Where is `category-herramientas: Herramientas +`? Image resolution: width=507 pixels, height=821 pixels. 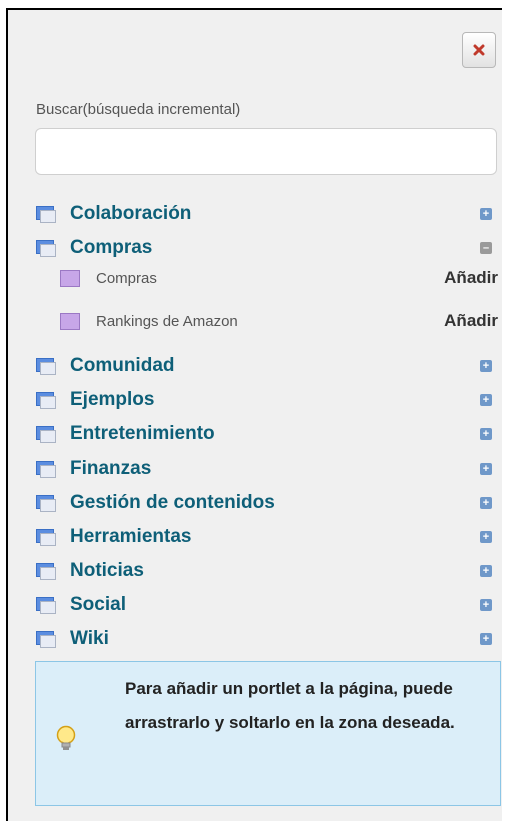 category-herramientas: Herramientas + is located at coordinates (267, 537).